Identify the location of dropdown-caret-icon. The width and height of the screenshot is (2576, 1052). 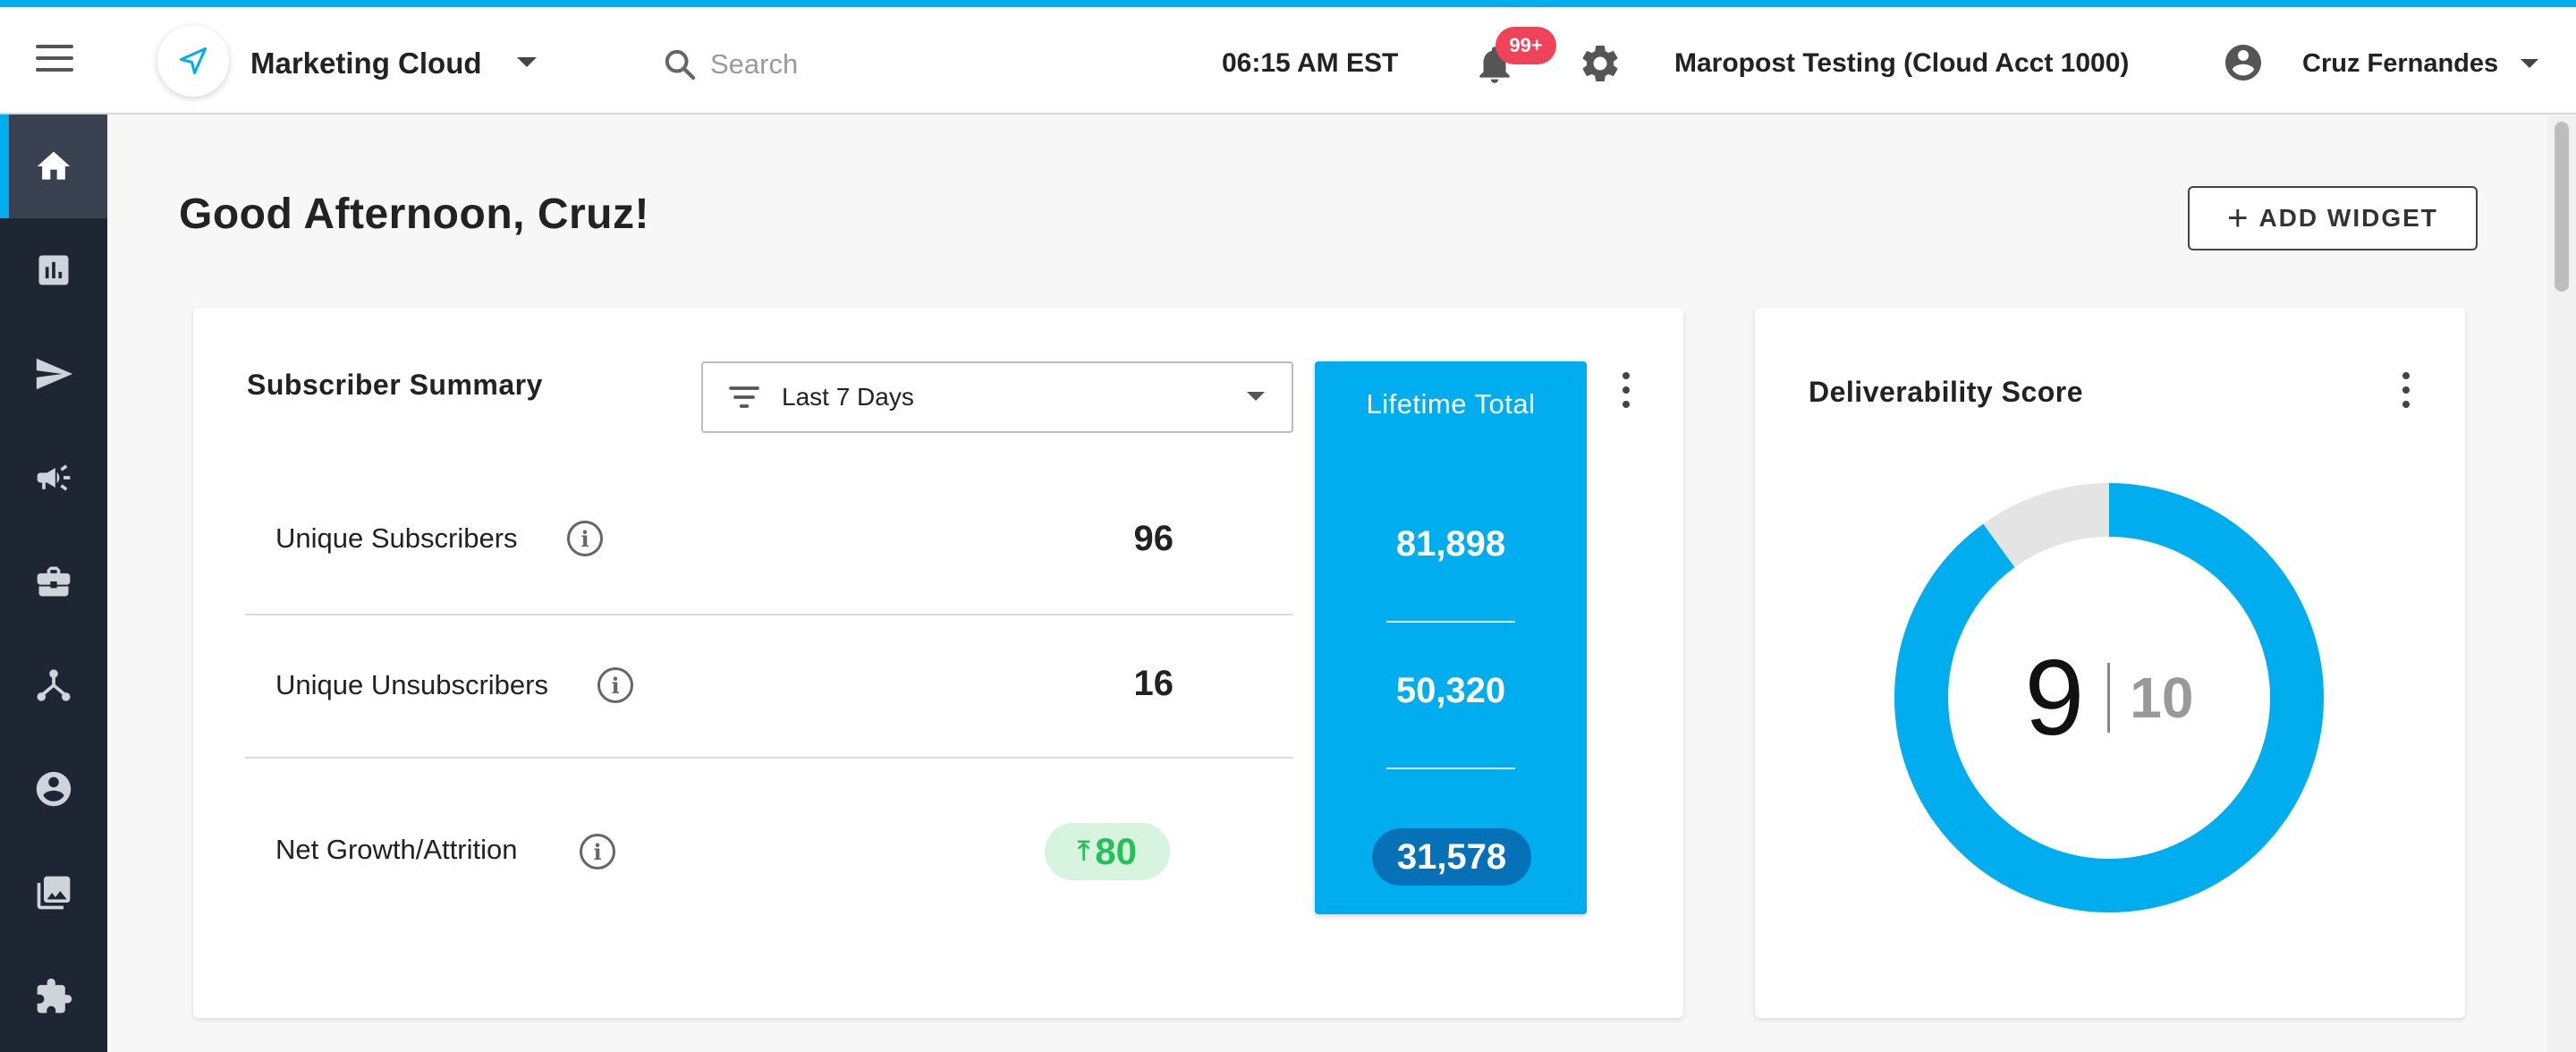
(1256, 396).